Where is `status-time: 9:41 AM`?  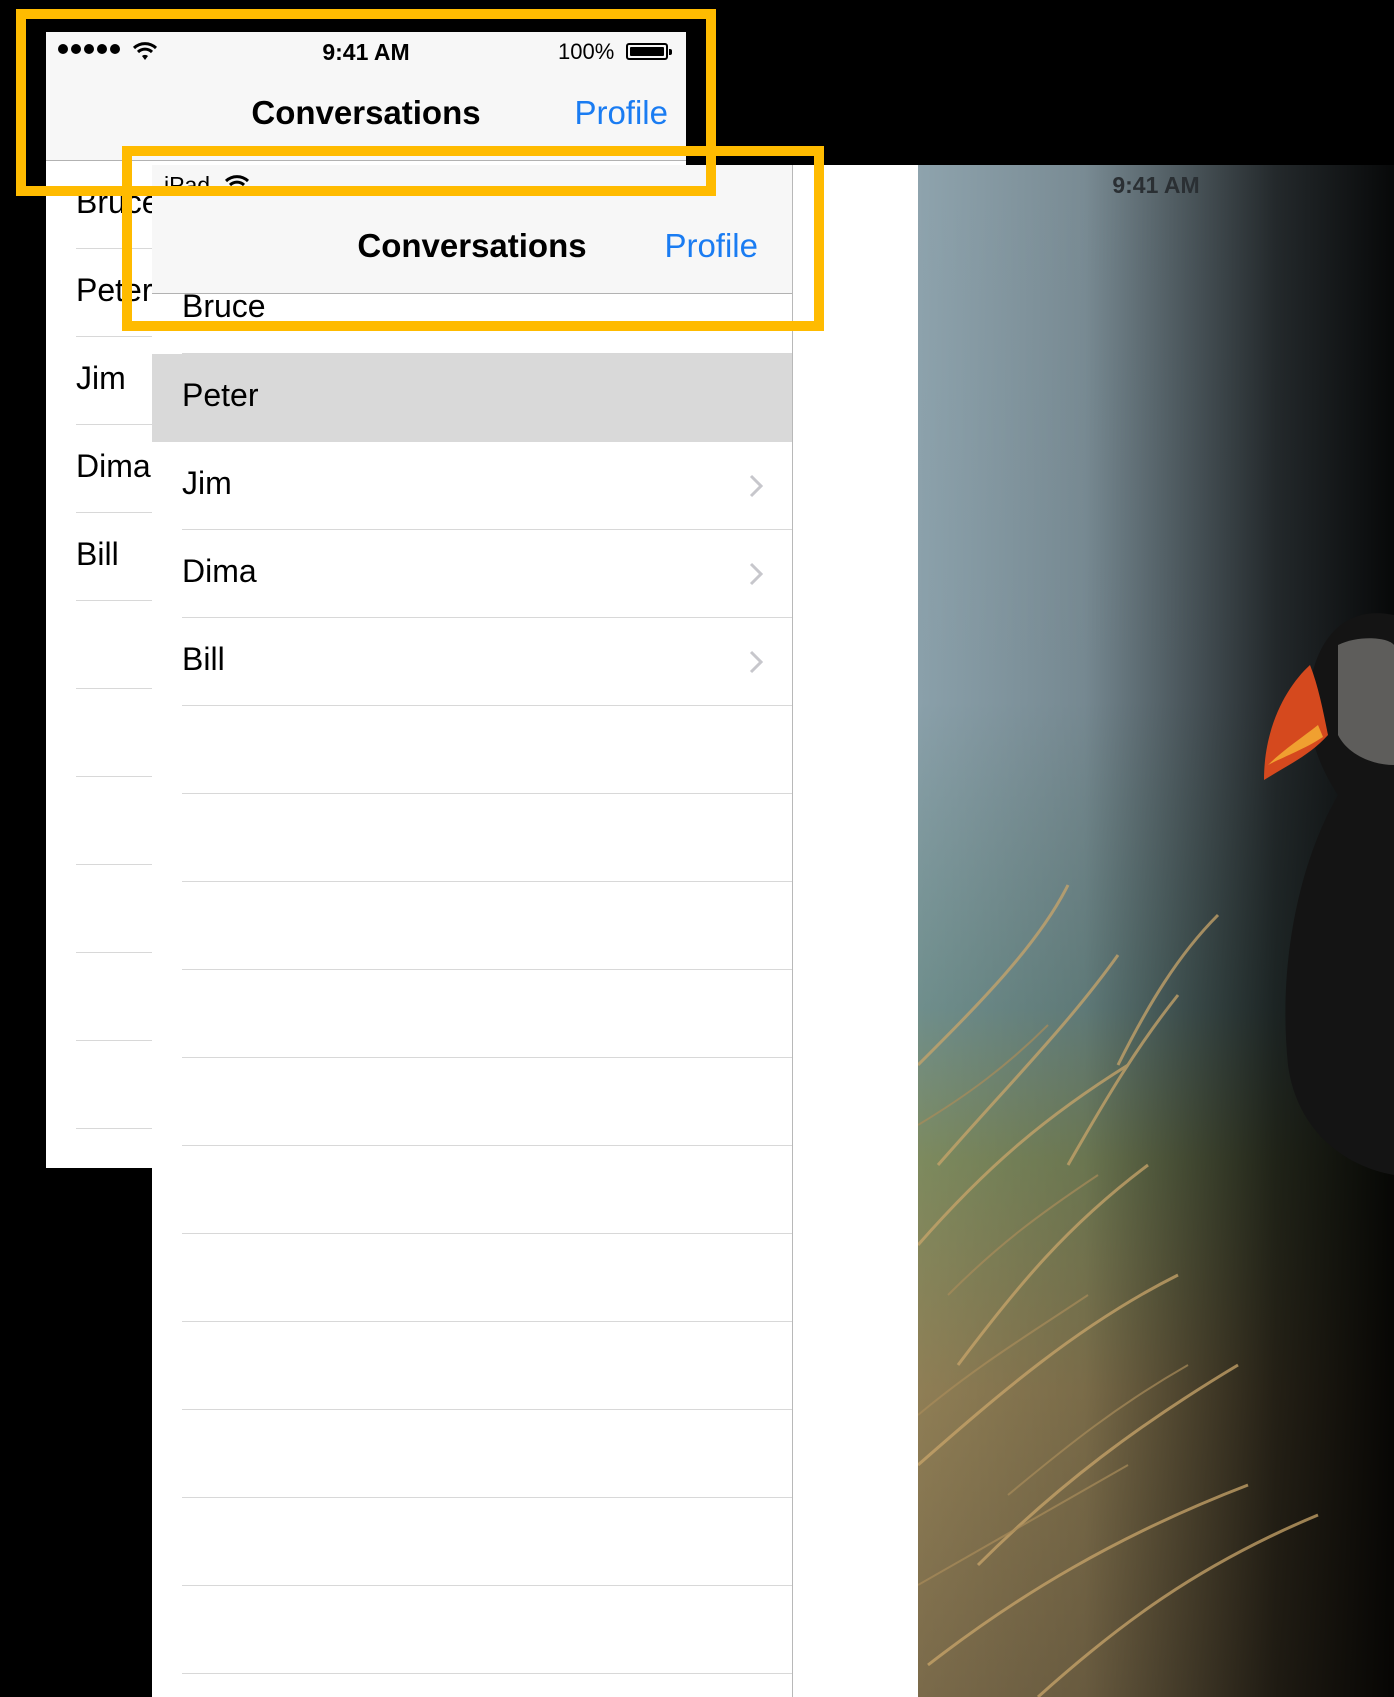 status-time: 9:41 AM is located at coordinates (1156, 185).